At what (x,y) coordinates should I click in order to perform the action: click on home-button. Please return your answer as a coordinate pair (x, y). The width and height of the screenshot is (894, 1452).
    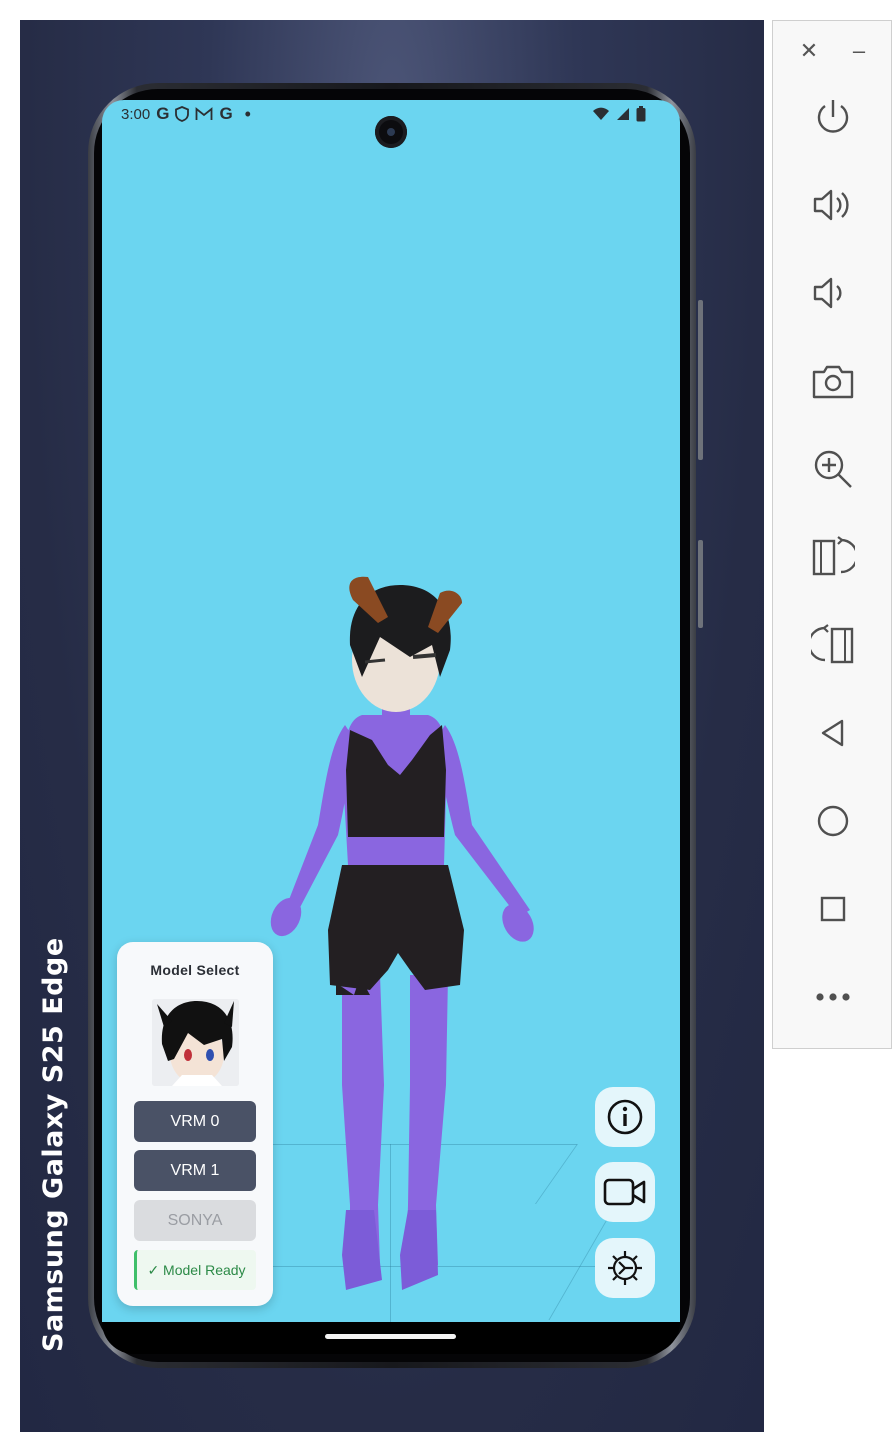
    Looking at the image, I should click on (833, 821).